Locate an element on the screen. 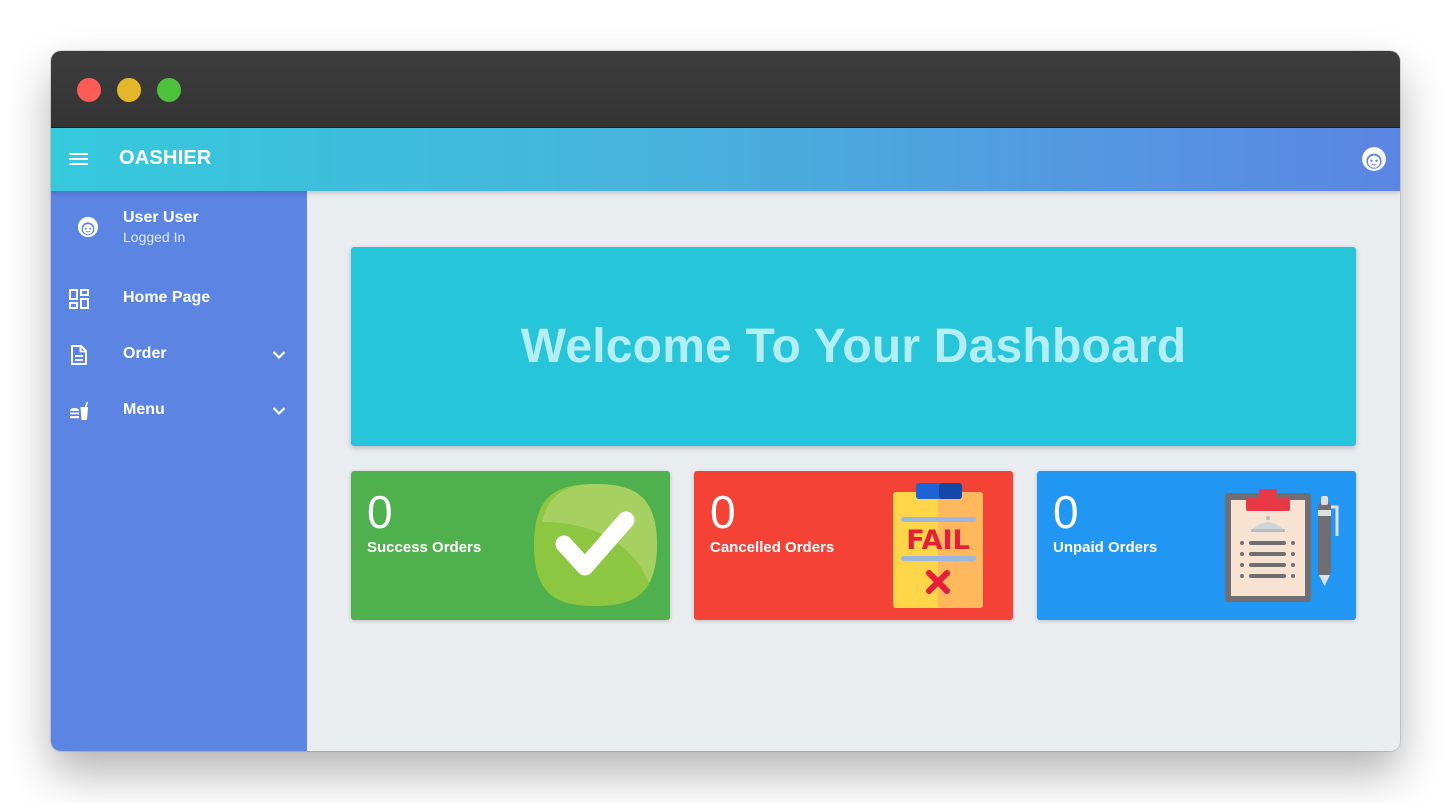 The image size is (1451, 803). cancelled-orders-count: 0 is located at coordinates (723, 512).